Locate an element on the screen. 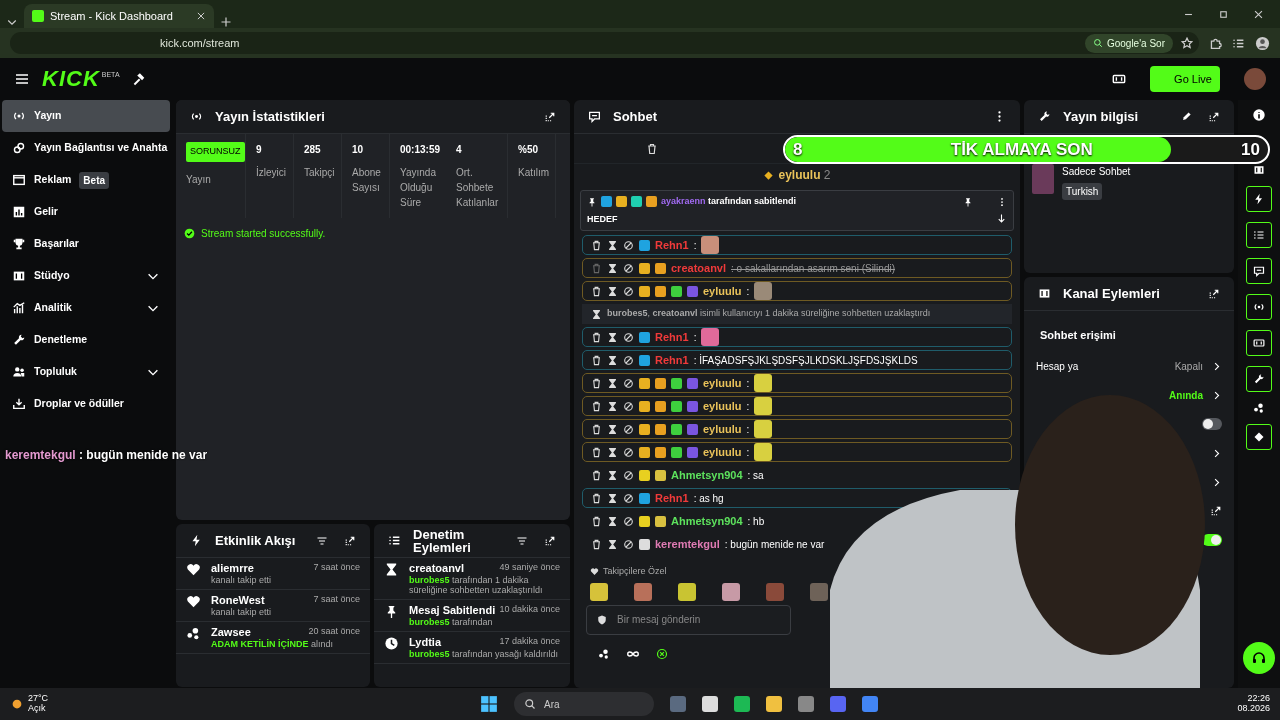 The image size is (1280, 720). close-circle-icon is located at coordinates (662, 653).